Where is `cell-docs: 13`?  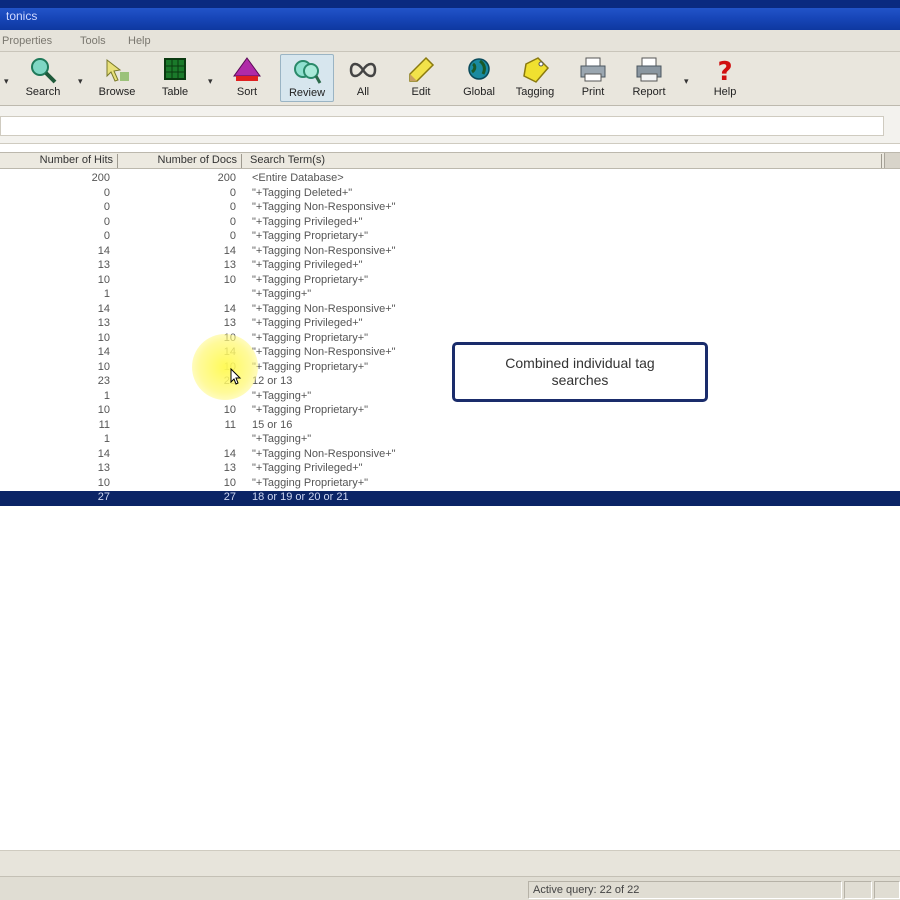 cell-docs: 13 is located at coordinates (229, 468).